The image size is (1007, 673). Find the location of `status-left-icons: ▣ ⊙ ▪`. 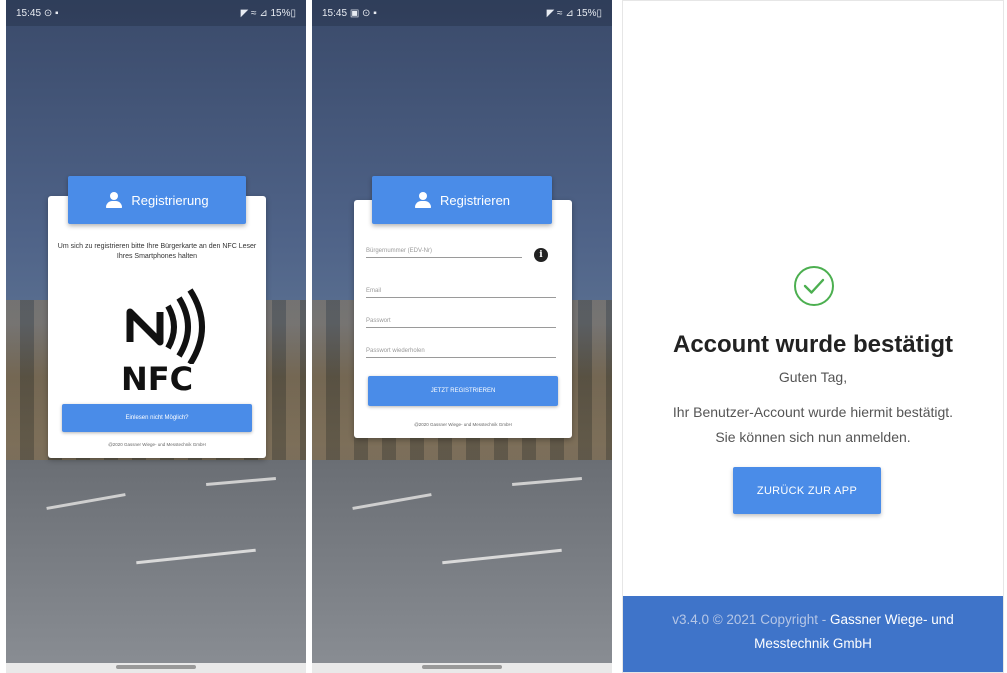

status-left-icons: ▣ ⊙ ▪ is located at coordinates (363, 13).